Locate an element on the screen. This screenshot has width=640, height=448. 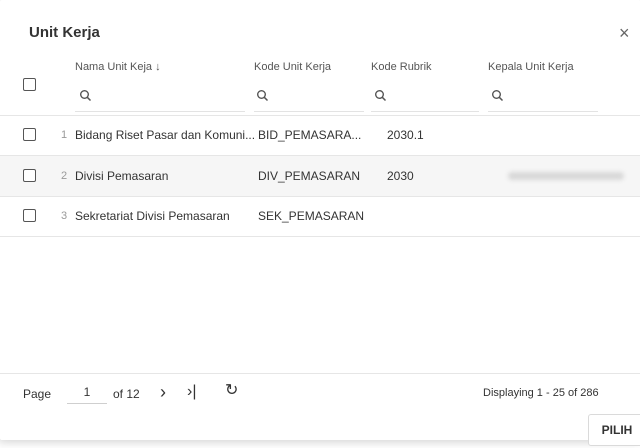
cell-nama: Divisi Pemasaran is located at coordinates (122, 176).